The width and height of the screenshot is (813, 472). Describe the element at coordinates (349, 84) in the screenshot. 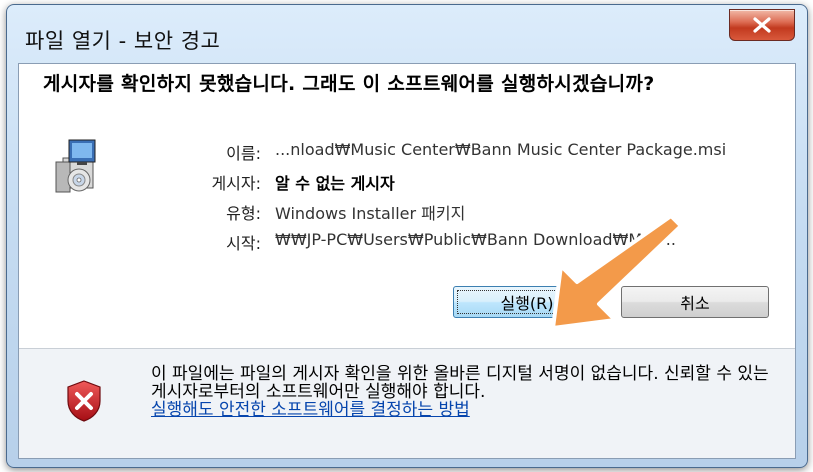

I see `headline: 게시자를 확인하지 못했습니다. 그래도 이 소프트웨어를 실행하시겠습니까?` at that location.